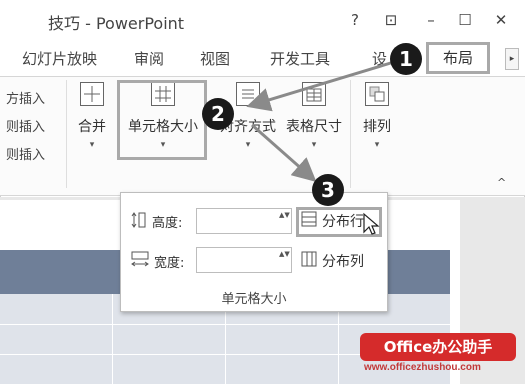 This screenshot has height=384, width=525. I want to click on watermark-logo: Office办公助手, so click(438, 347).